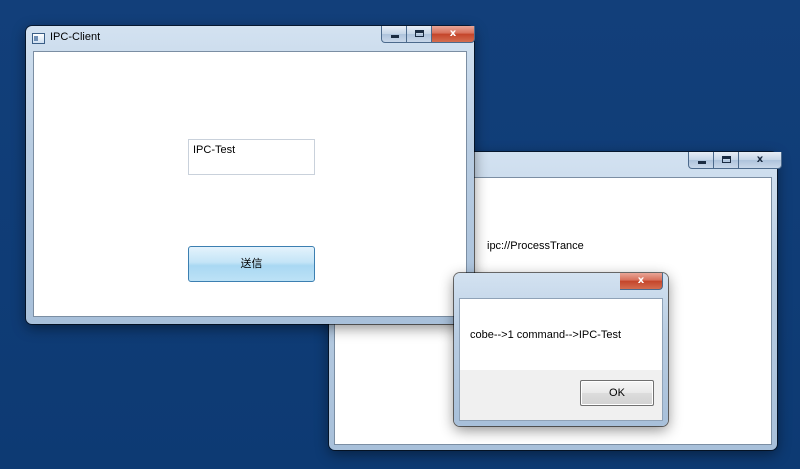 Image resolution: width=800 pixels, height=469 pixels. I want to click on server-url-text: ipc://ProcessTrance, so click(535, 246).